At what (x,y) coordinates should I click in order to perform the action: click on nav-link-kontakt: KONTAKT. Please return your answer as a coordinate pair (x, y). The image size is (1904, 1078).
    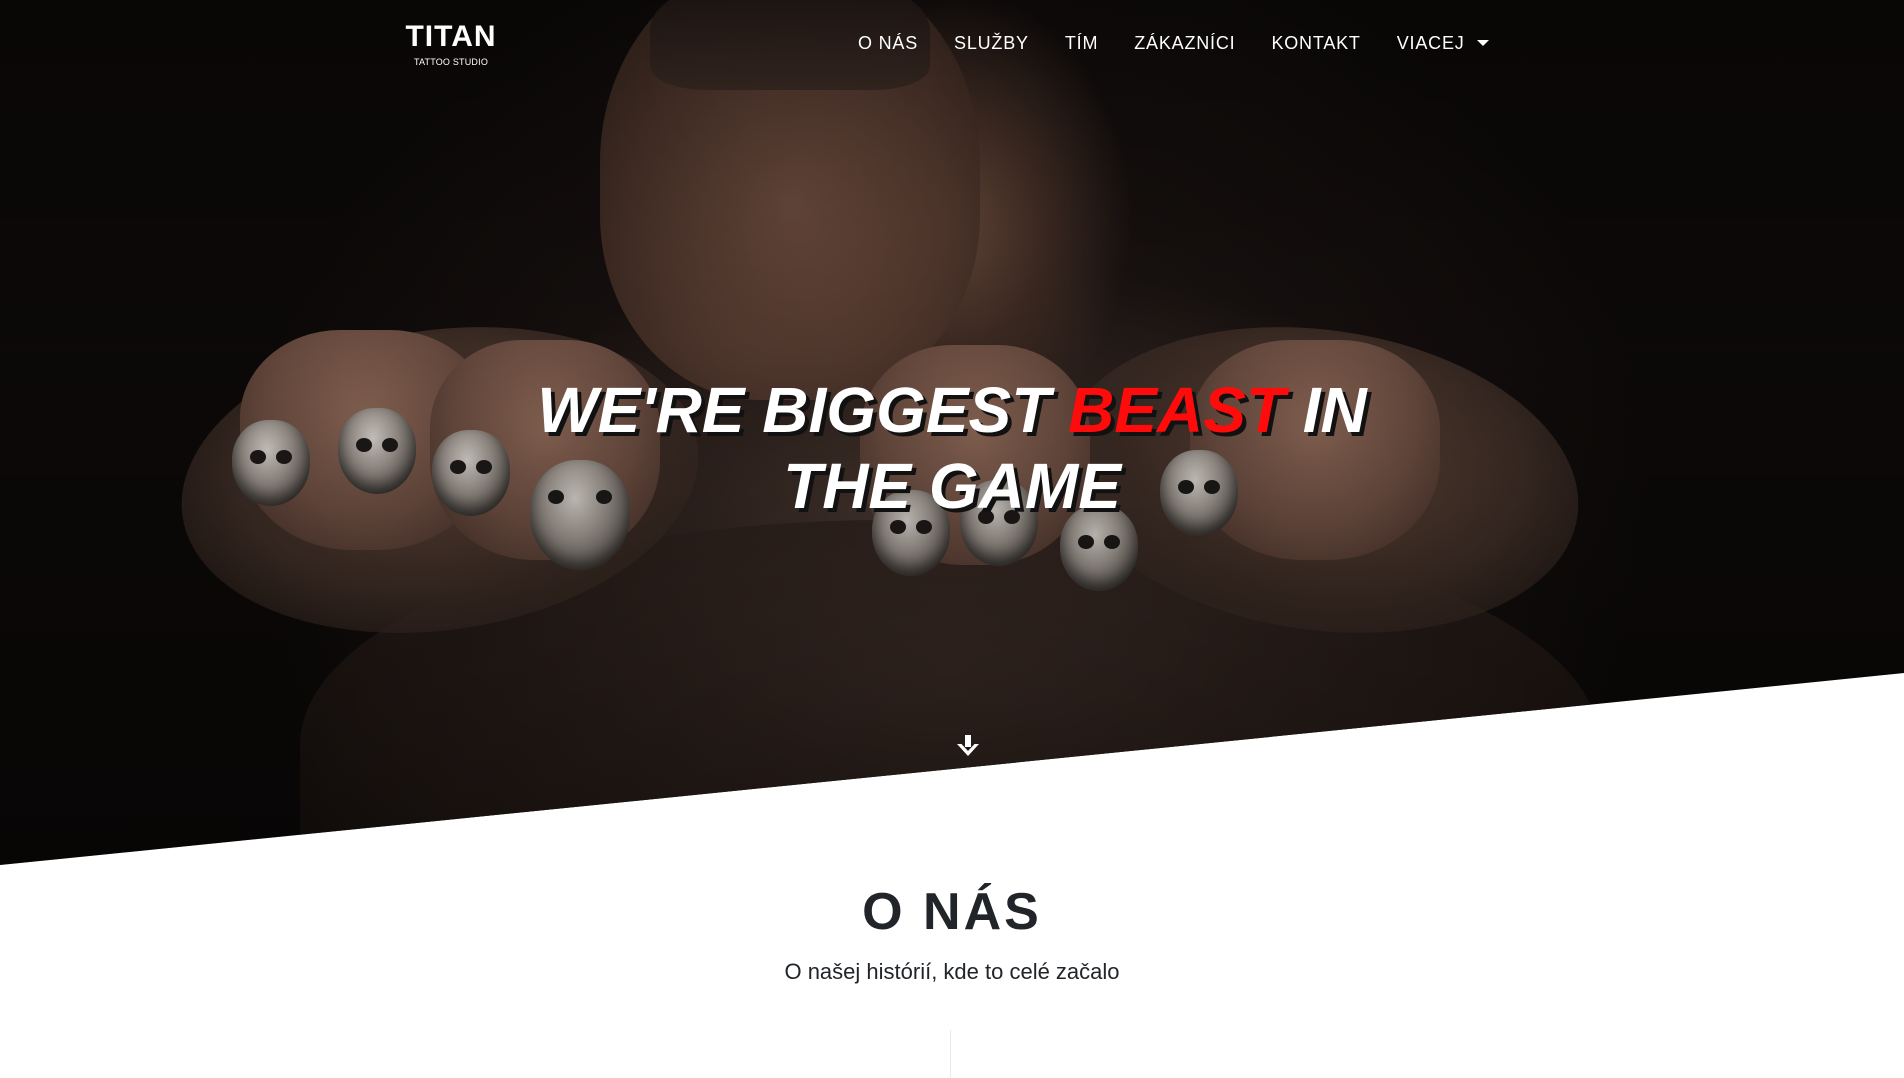
    Looking at the image, I should click on (1315, 43).